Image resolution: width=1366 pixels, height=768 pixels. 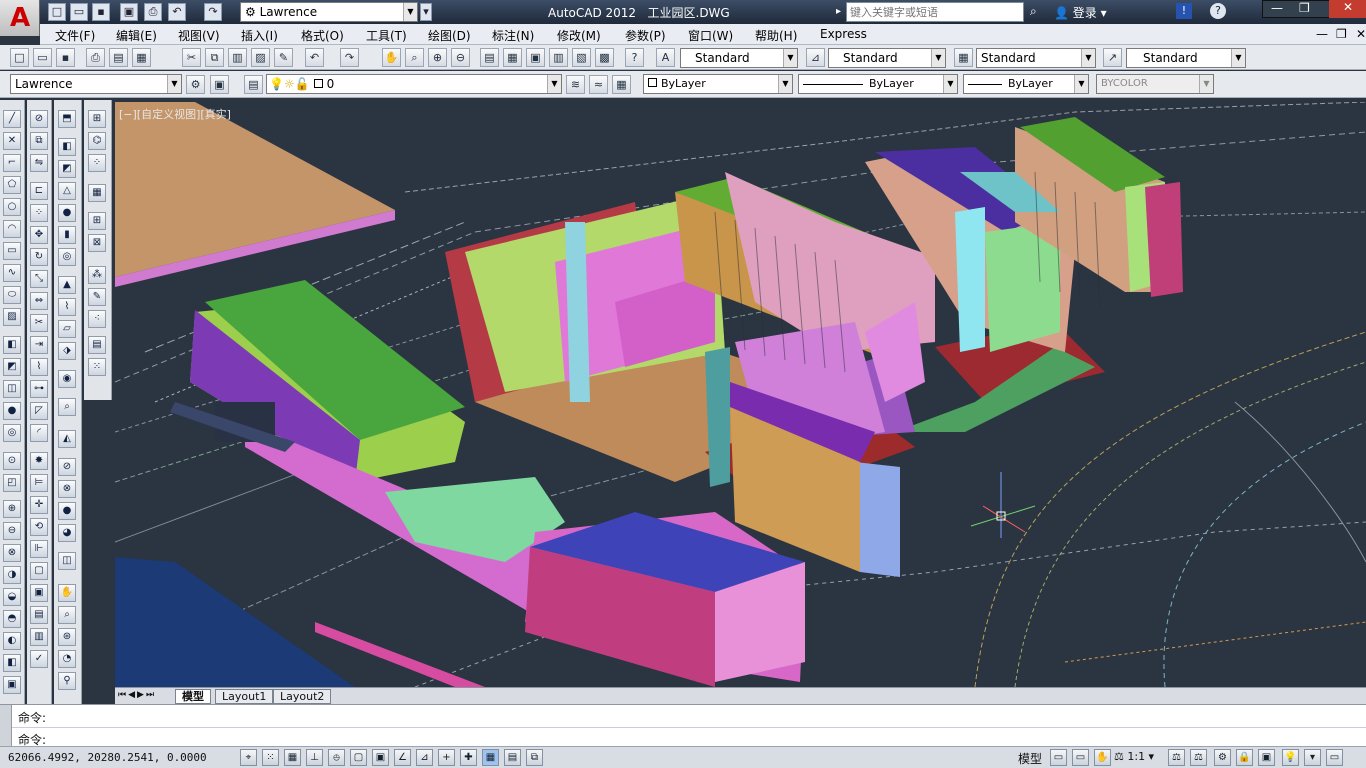 What do you see at coordinates (39, 659) in the screenshot?
I see `check-icon: ✓` at bounding box center [39, 659].